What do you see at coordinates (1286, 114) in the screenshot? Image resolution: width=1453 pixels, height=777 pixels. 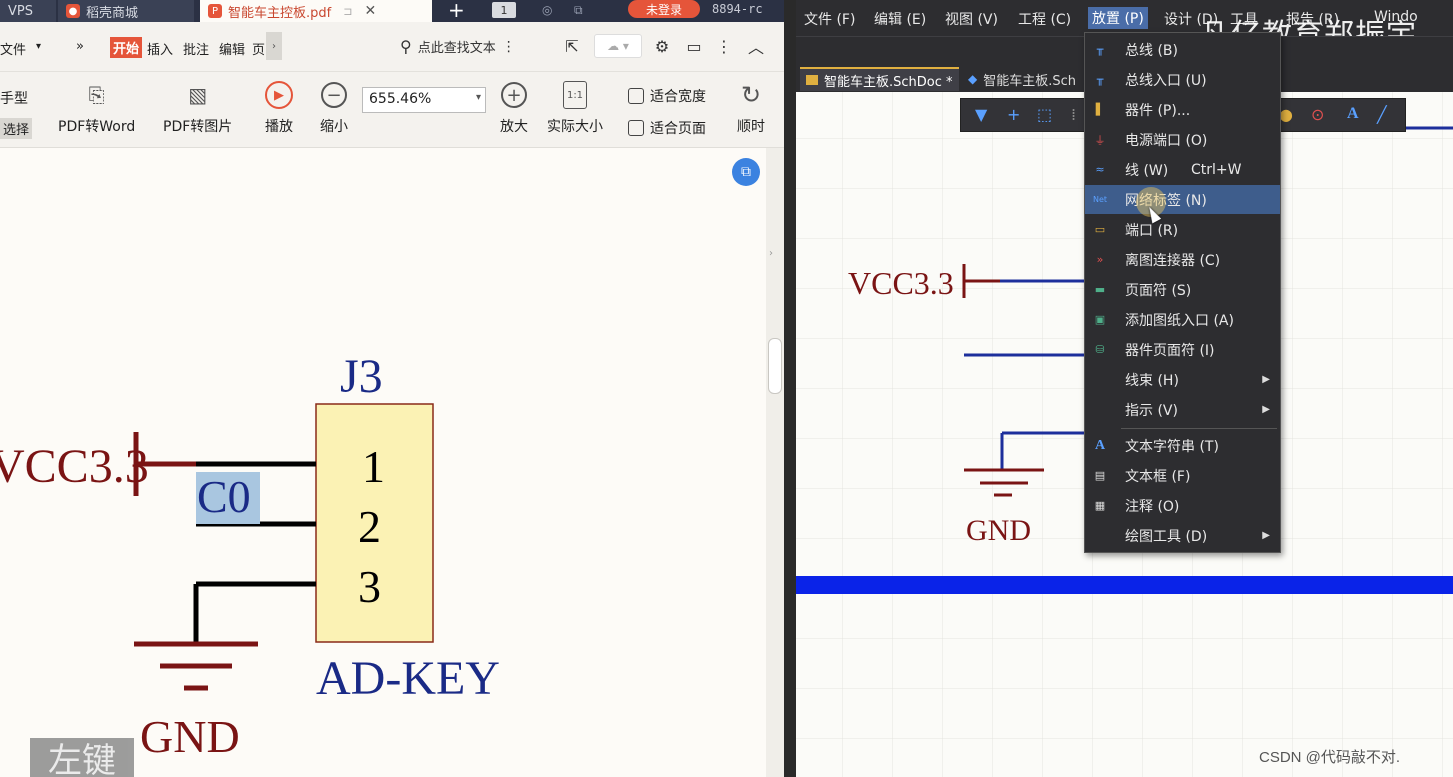 I see `port-icon: ●` at bounding box center [1286, 114].